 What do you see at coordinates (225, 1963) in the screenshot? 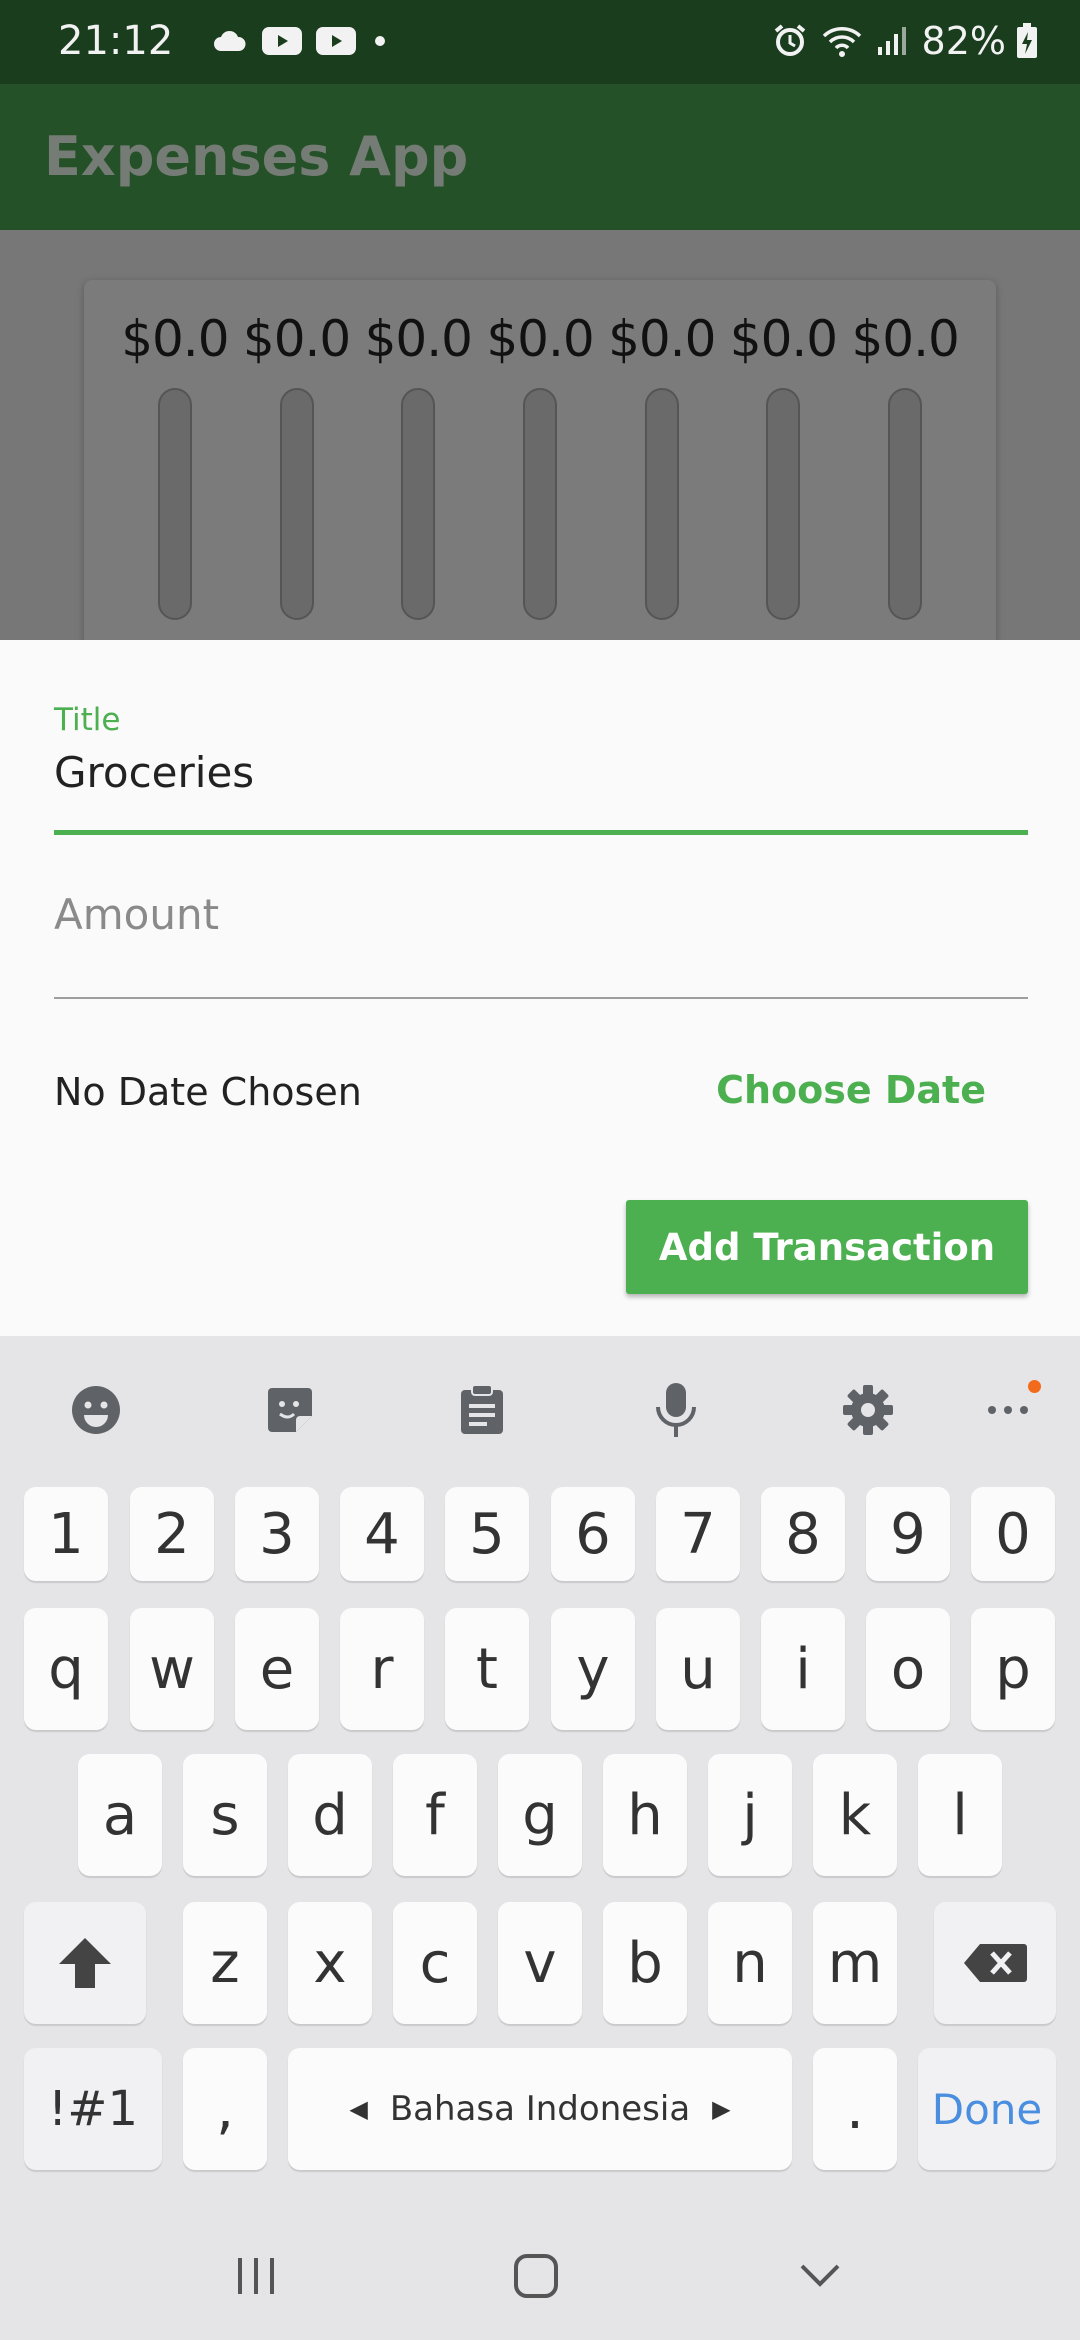
I see `key-z: z` at bounding box center [225, 1963].